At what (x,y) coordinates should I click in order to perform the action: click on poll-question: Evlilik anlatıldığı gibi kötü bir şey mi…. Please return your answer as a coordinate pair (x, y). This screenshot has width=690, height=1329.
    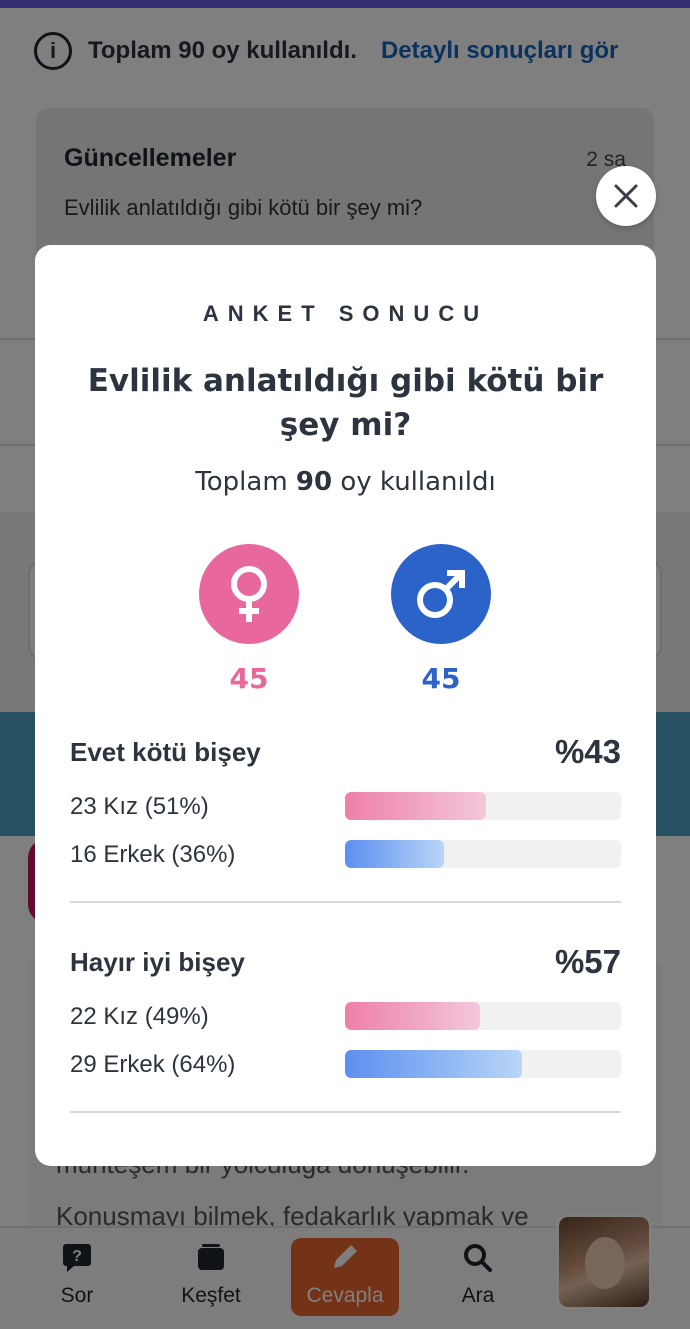
    Looking at the image, I should click on (345, 403).